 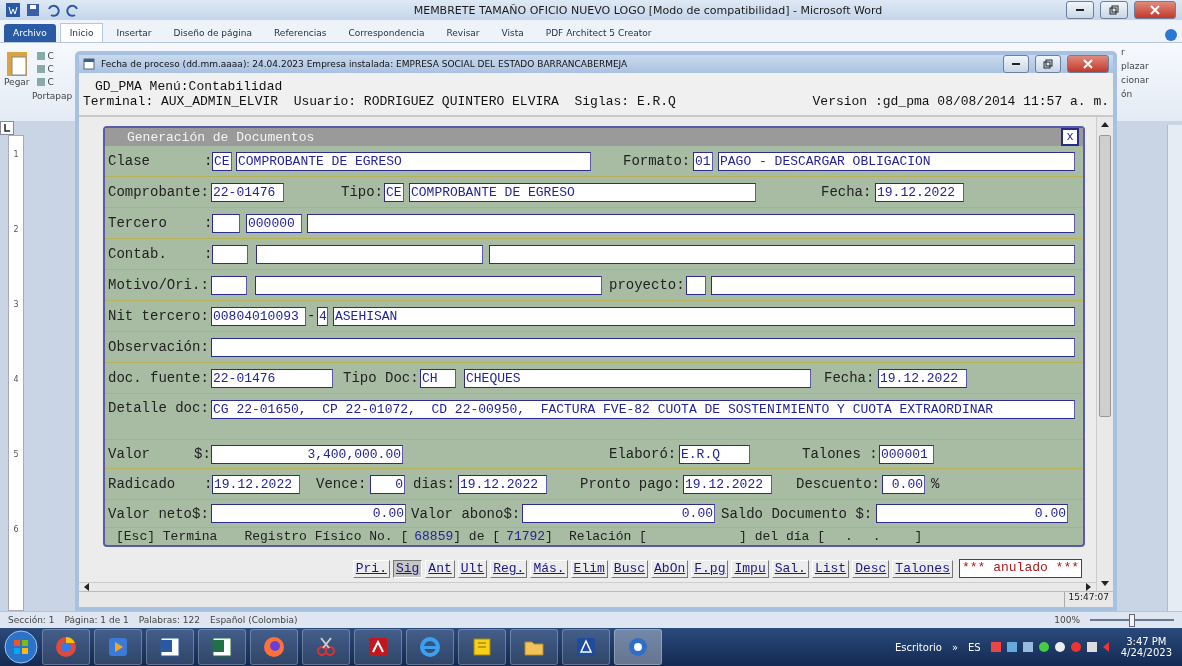 I want to click on ribbon-tab: PDF Architect 5 Creator, so click(x=598, y=33).